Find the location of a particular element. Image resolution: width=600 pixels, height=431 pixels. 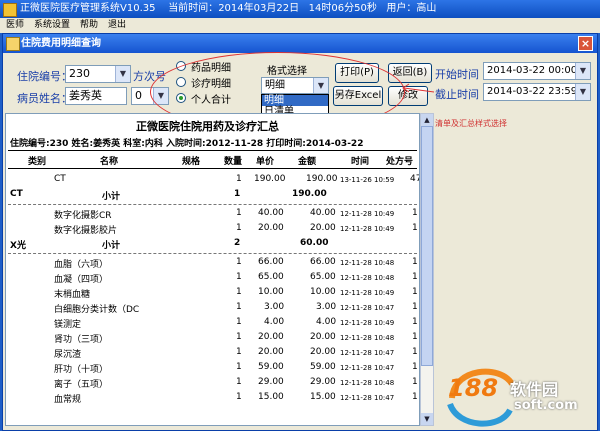

col-header-category: 类别 is located at coordinates (37, 162).